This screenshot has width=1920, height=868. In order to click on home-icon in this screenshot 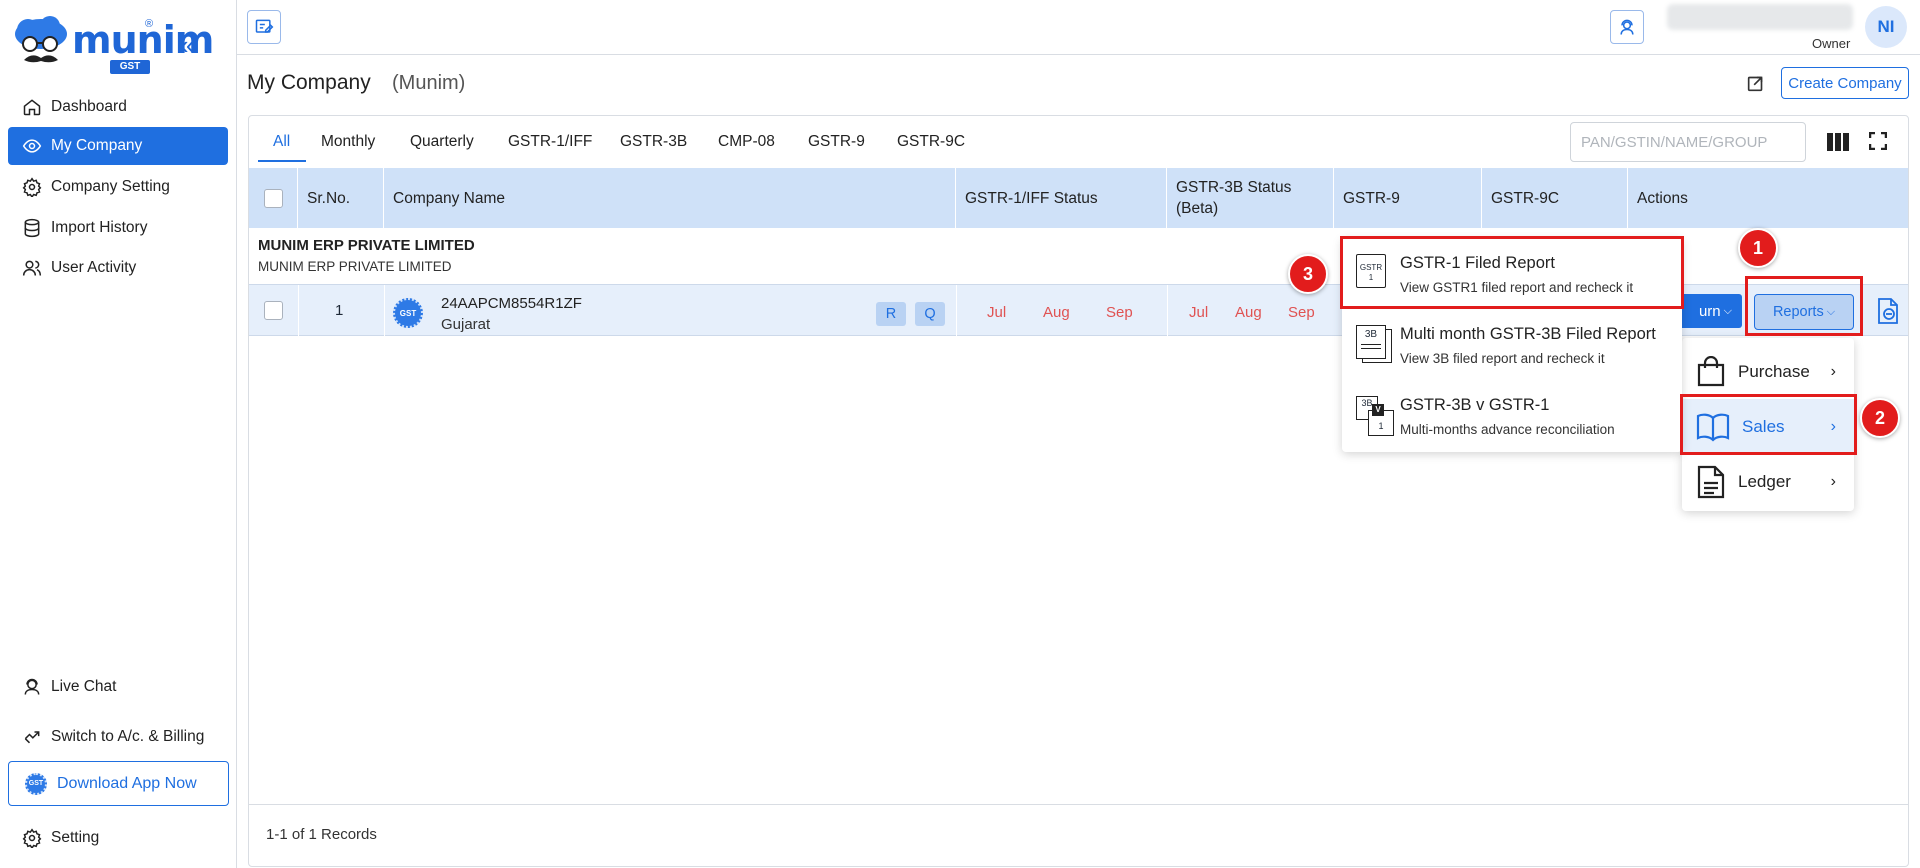, I will do `click(32, 107)`.